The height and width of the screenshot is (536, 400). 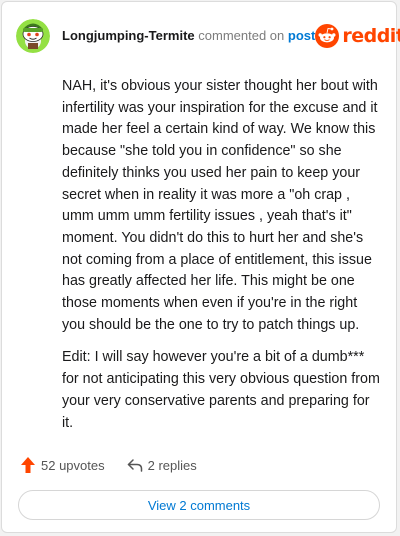 I want to click on comment-actions: 52 upvotes 2 replies, so click(x=108, y=465).